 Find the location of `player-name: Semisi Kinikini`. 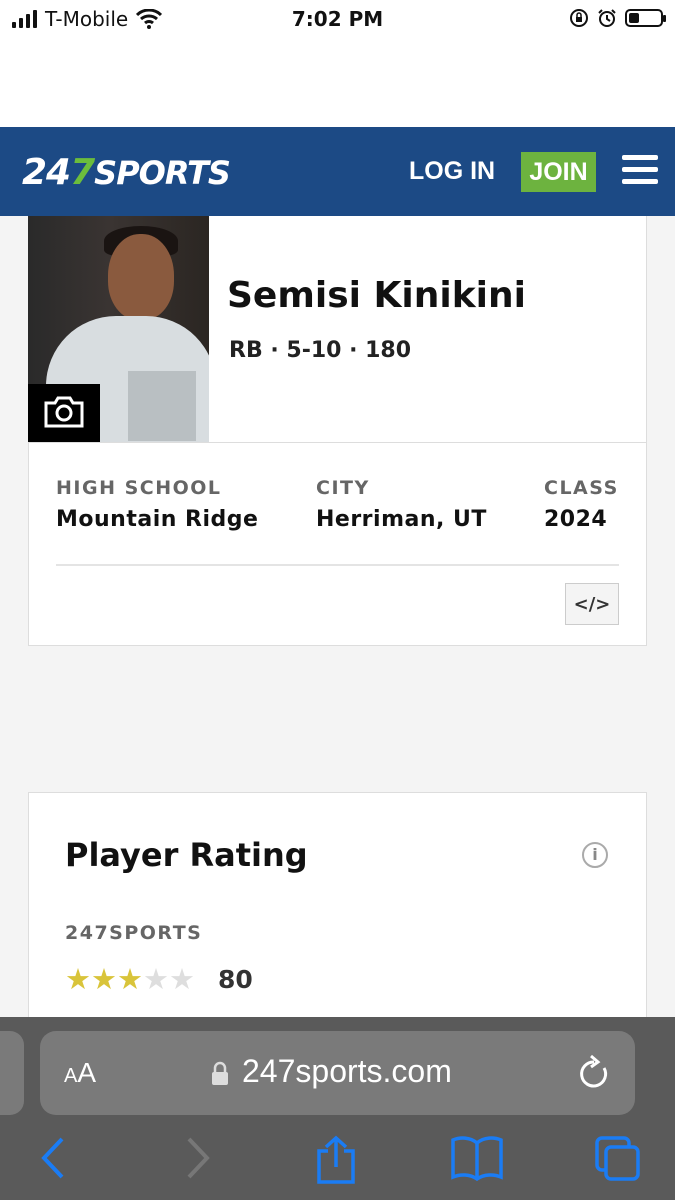

player-name: Semisi Kinikini is located at coordinates (376, 295).